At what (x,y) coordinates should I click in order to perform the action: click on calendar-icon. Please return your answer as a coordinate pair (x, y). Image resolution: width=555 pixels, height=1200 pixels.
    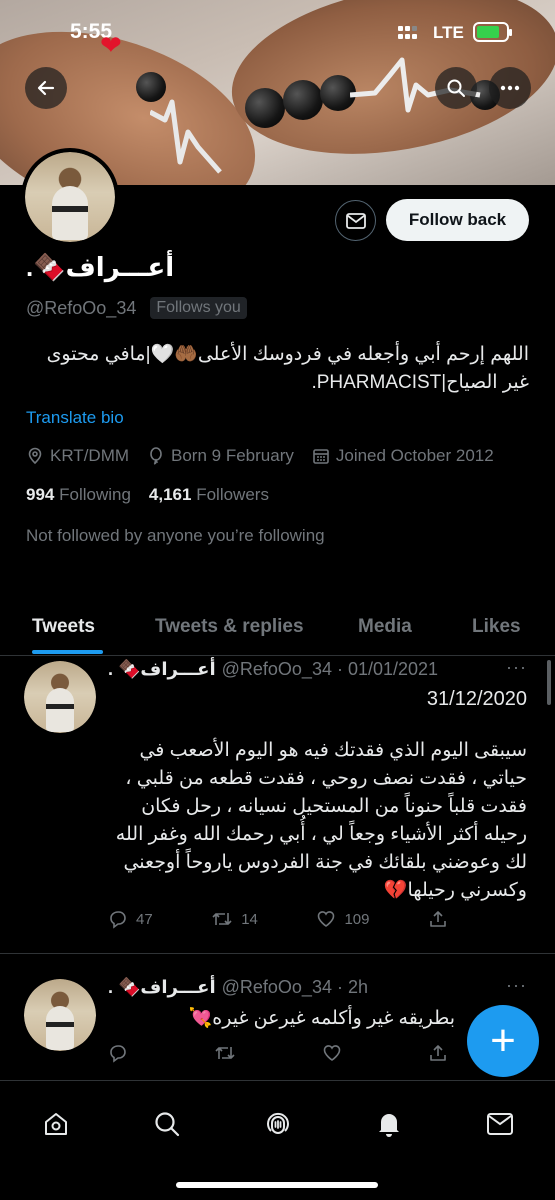
    Looking at the image, I should click on (321, 456).